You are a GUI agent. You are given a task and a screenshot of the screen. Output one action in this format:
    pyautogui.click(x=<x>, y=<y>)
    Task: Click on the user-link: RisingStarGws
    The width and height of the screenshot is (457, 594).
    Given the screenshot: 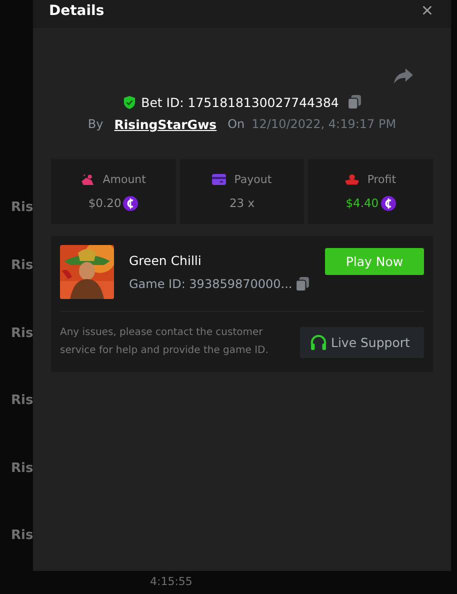 What is the action you would take?
    pyautogui.click(x=165, y=124)
    